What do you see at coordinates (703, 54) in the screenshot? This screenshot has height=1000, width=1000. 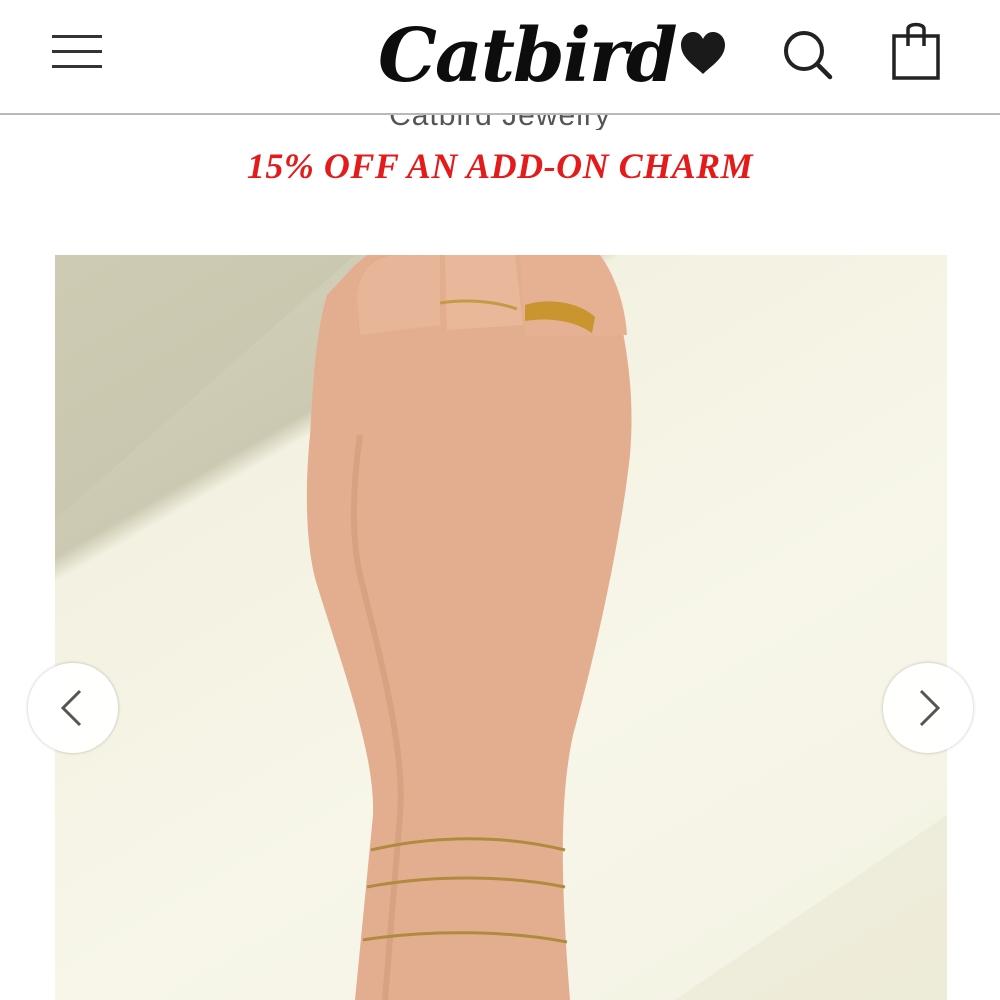 I see `heart-icon` at bounding box center [703, 54].